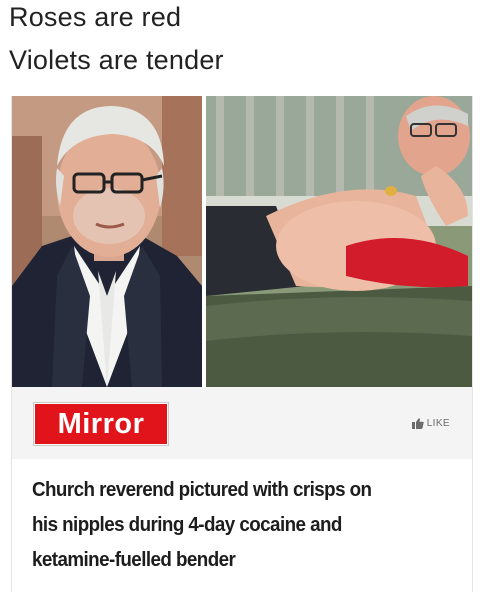 The height and width of the screenshot is (597, 480). Describe the element at coordinates (134, 560) in the screenshot. I see `headline-line: ketamine-fuelled bender` at that location.